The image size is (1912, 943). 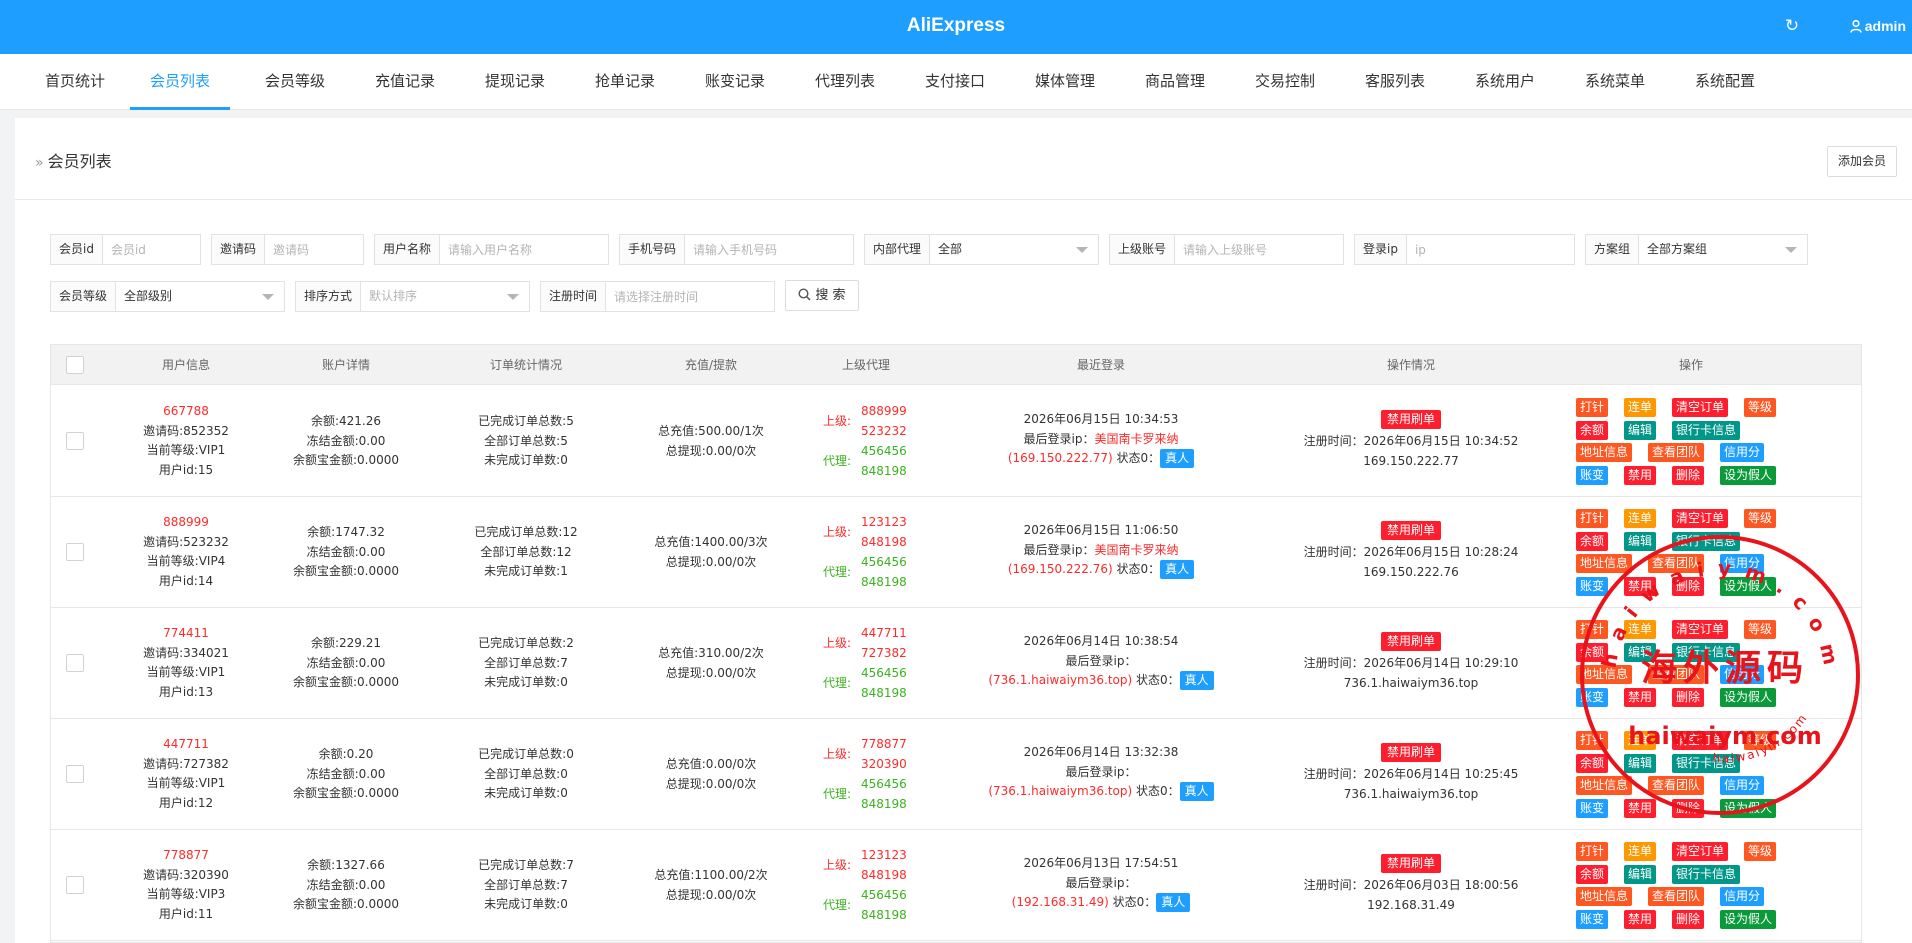 What do you see at coordinates (1065, 82) in the screenshot?
I see `tab-media: 媒体管理` at bounding box center [1065, 82].